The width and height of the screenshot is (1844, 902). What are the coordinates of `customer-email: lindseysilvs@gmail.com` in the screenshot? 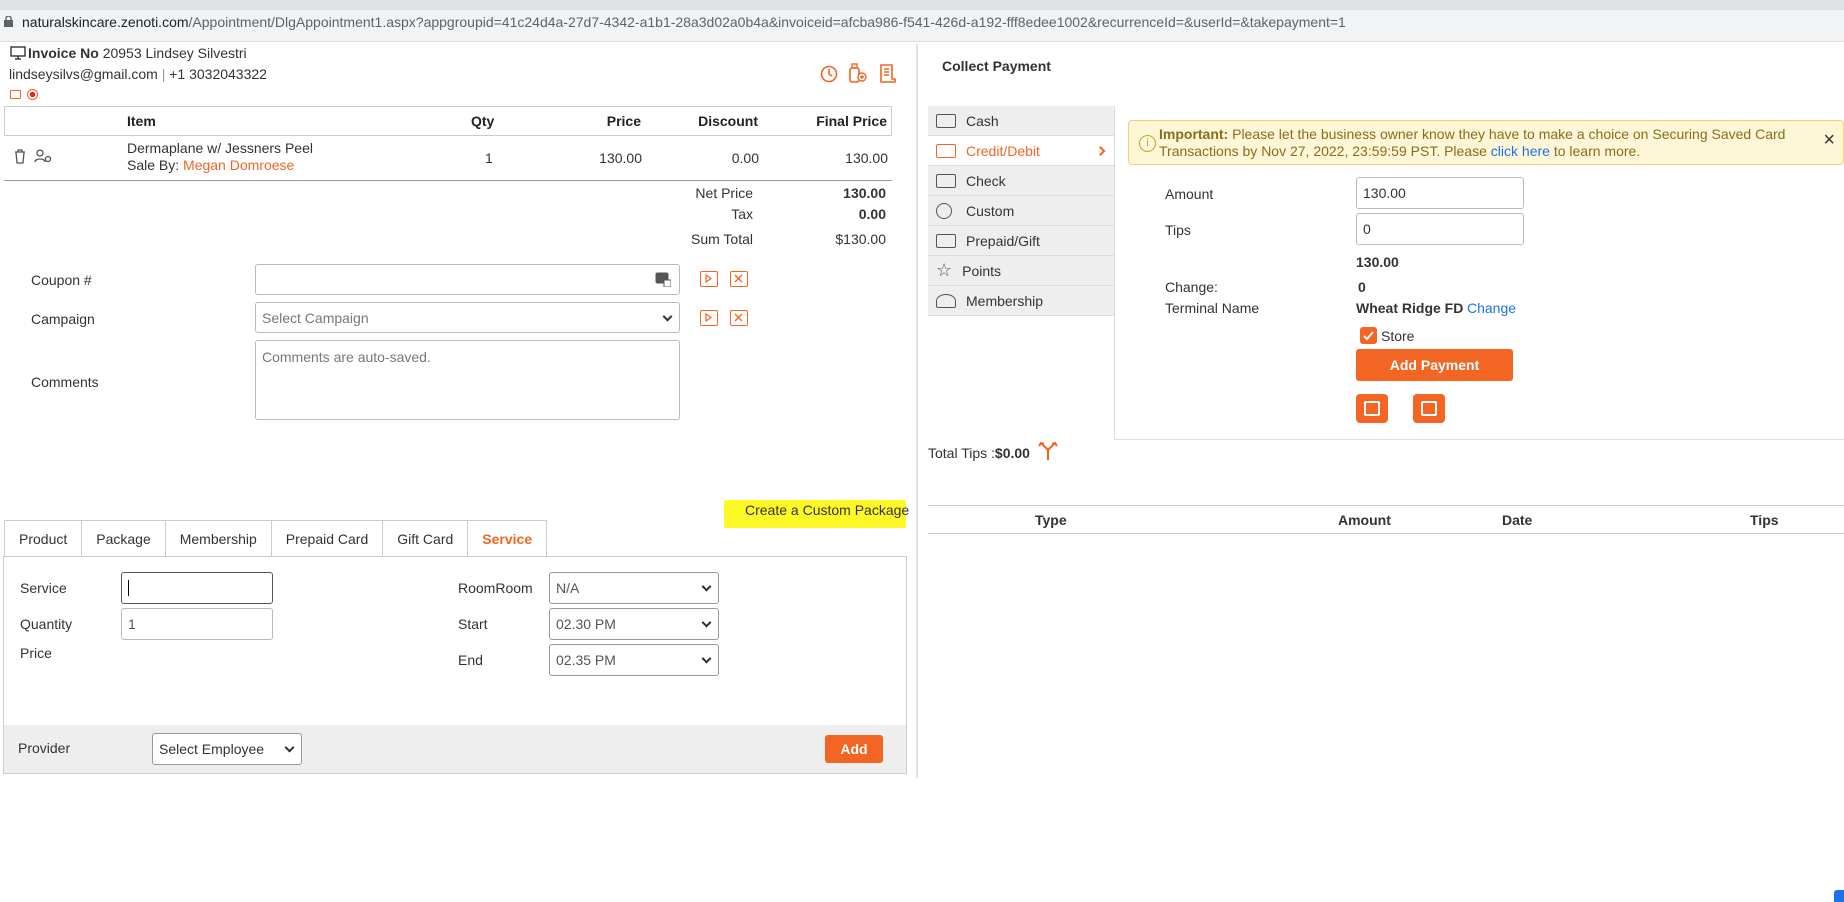 It's located at (83, 74).